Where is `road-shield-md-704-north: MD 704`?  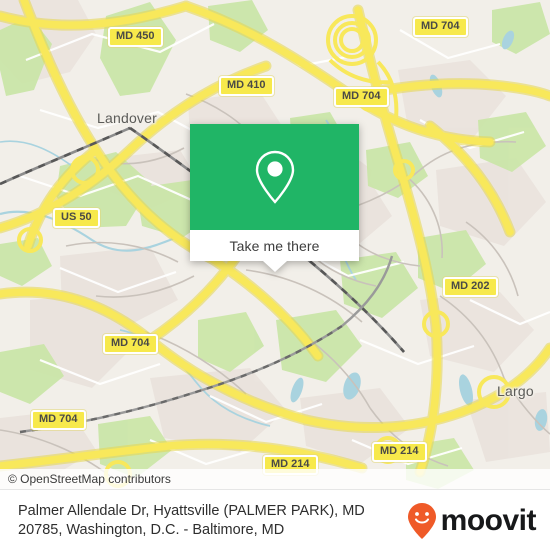 road-shield-md-704-north: MD 704 is located at coordinates (440, 27).